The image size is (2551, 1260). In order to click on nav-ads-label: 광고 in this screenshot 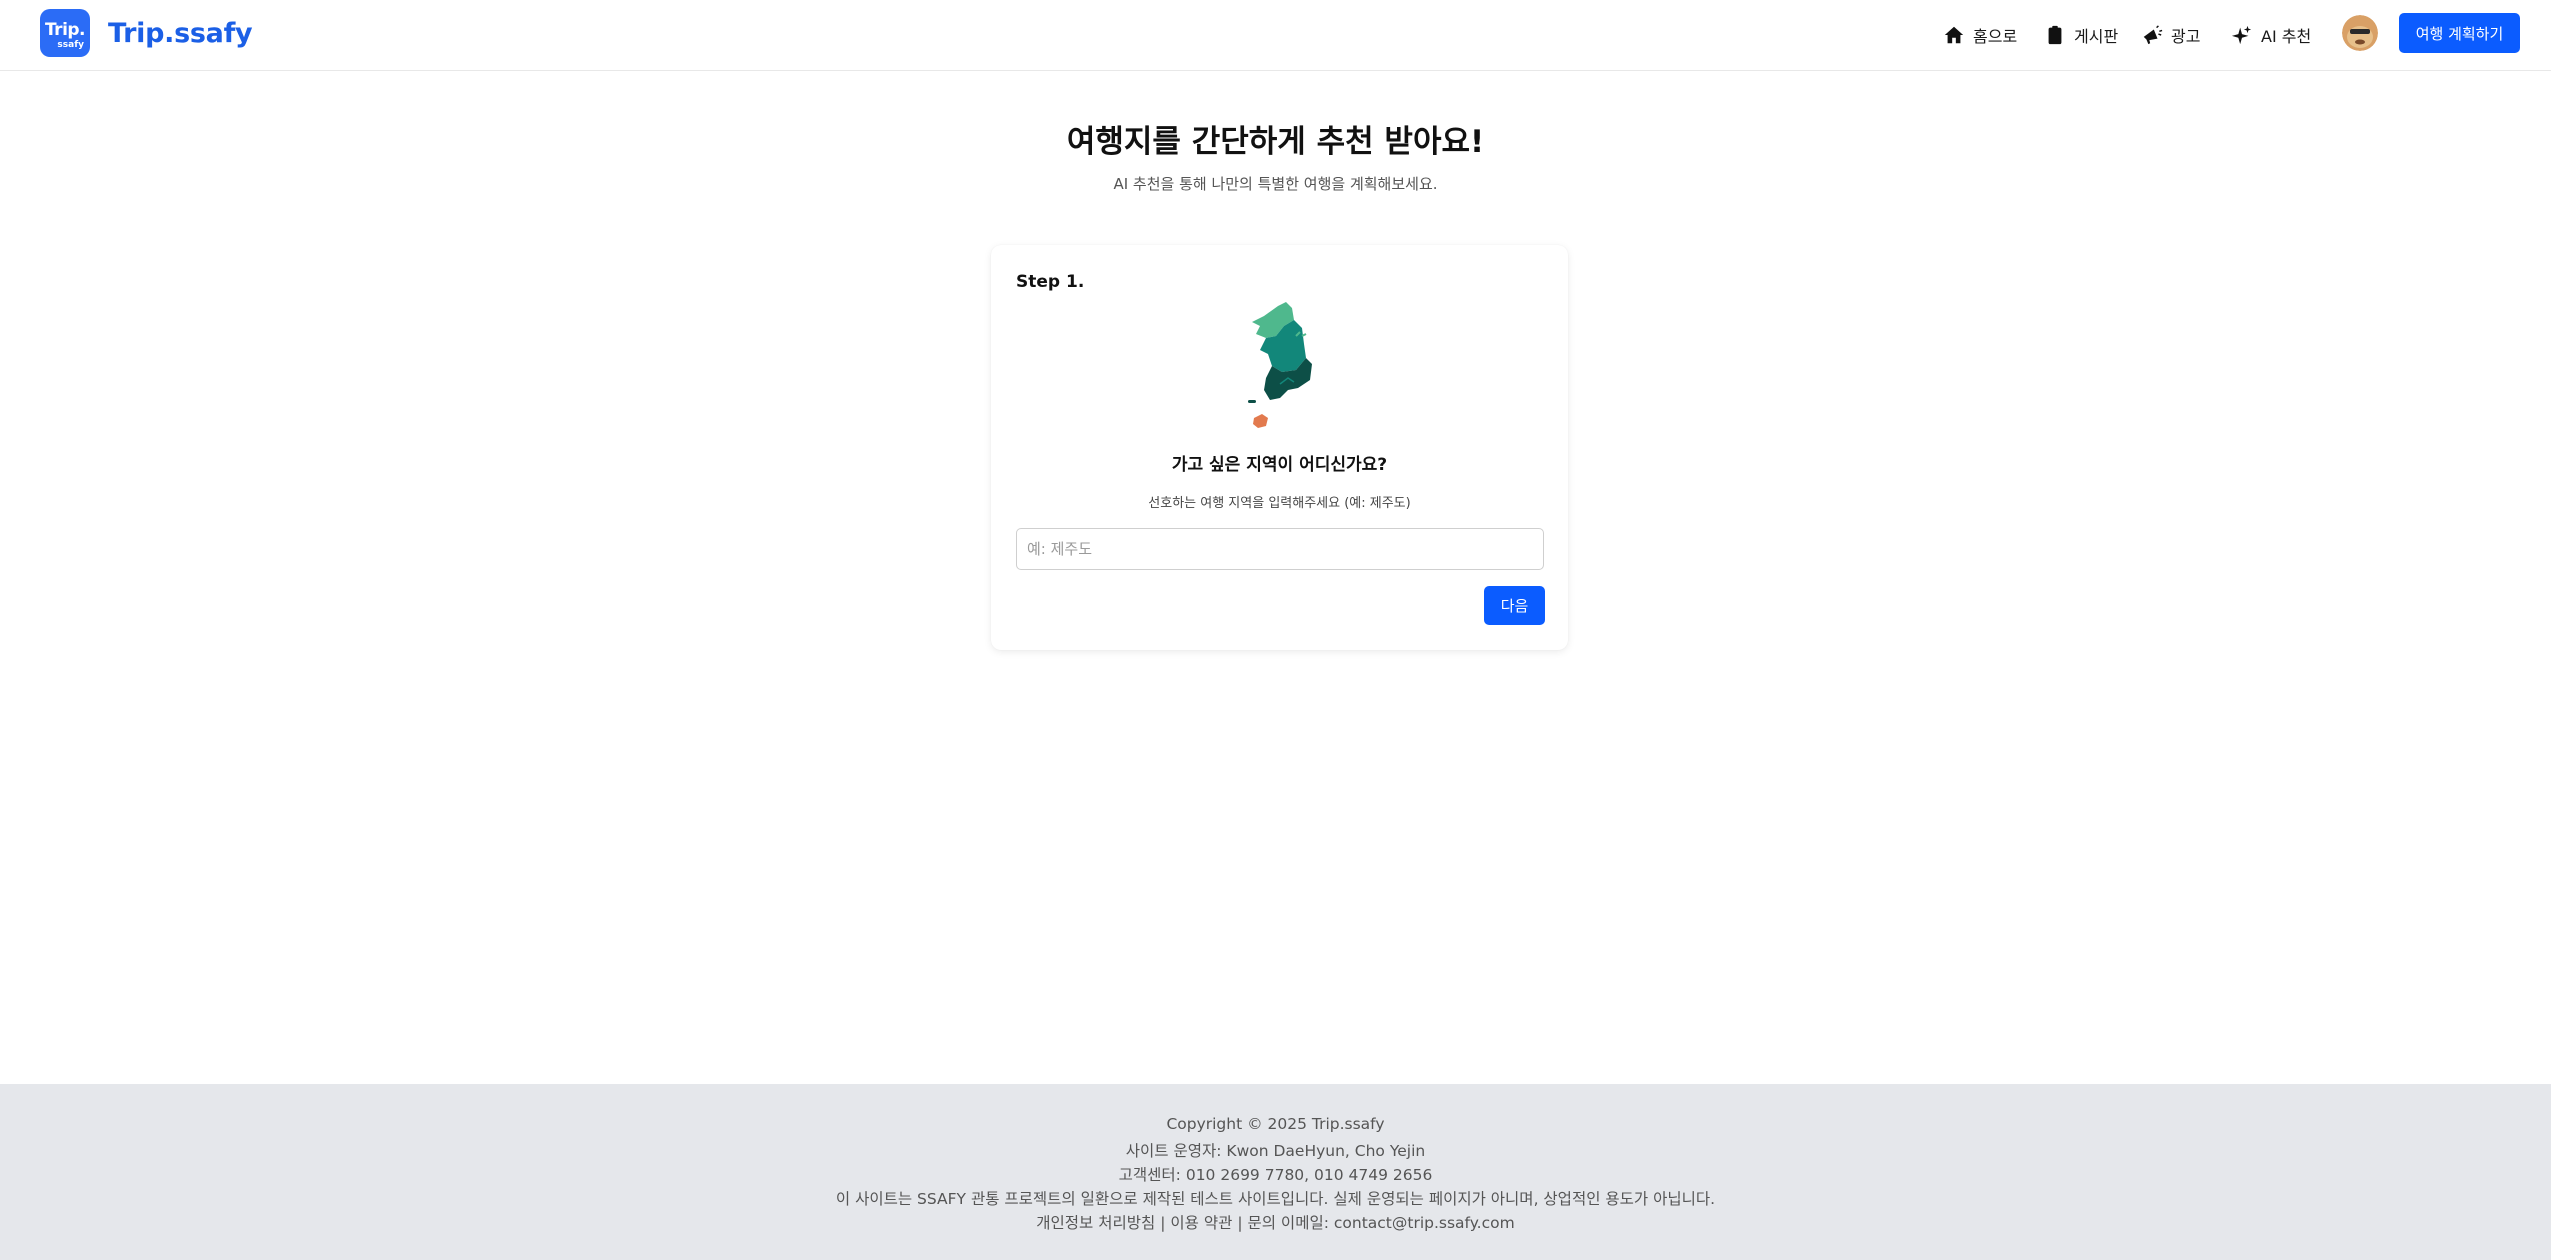, I will do `click(2186, 36)`.